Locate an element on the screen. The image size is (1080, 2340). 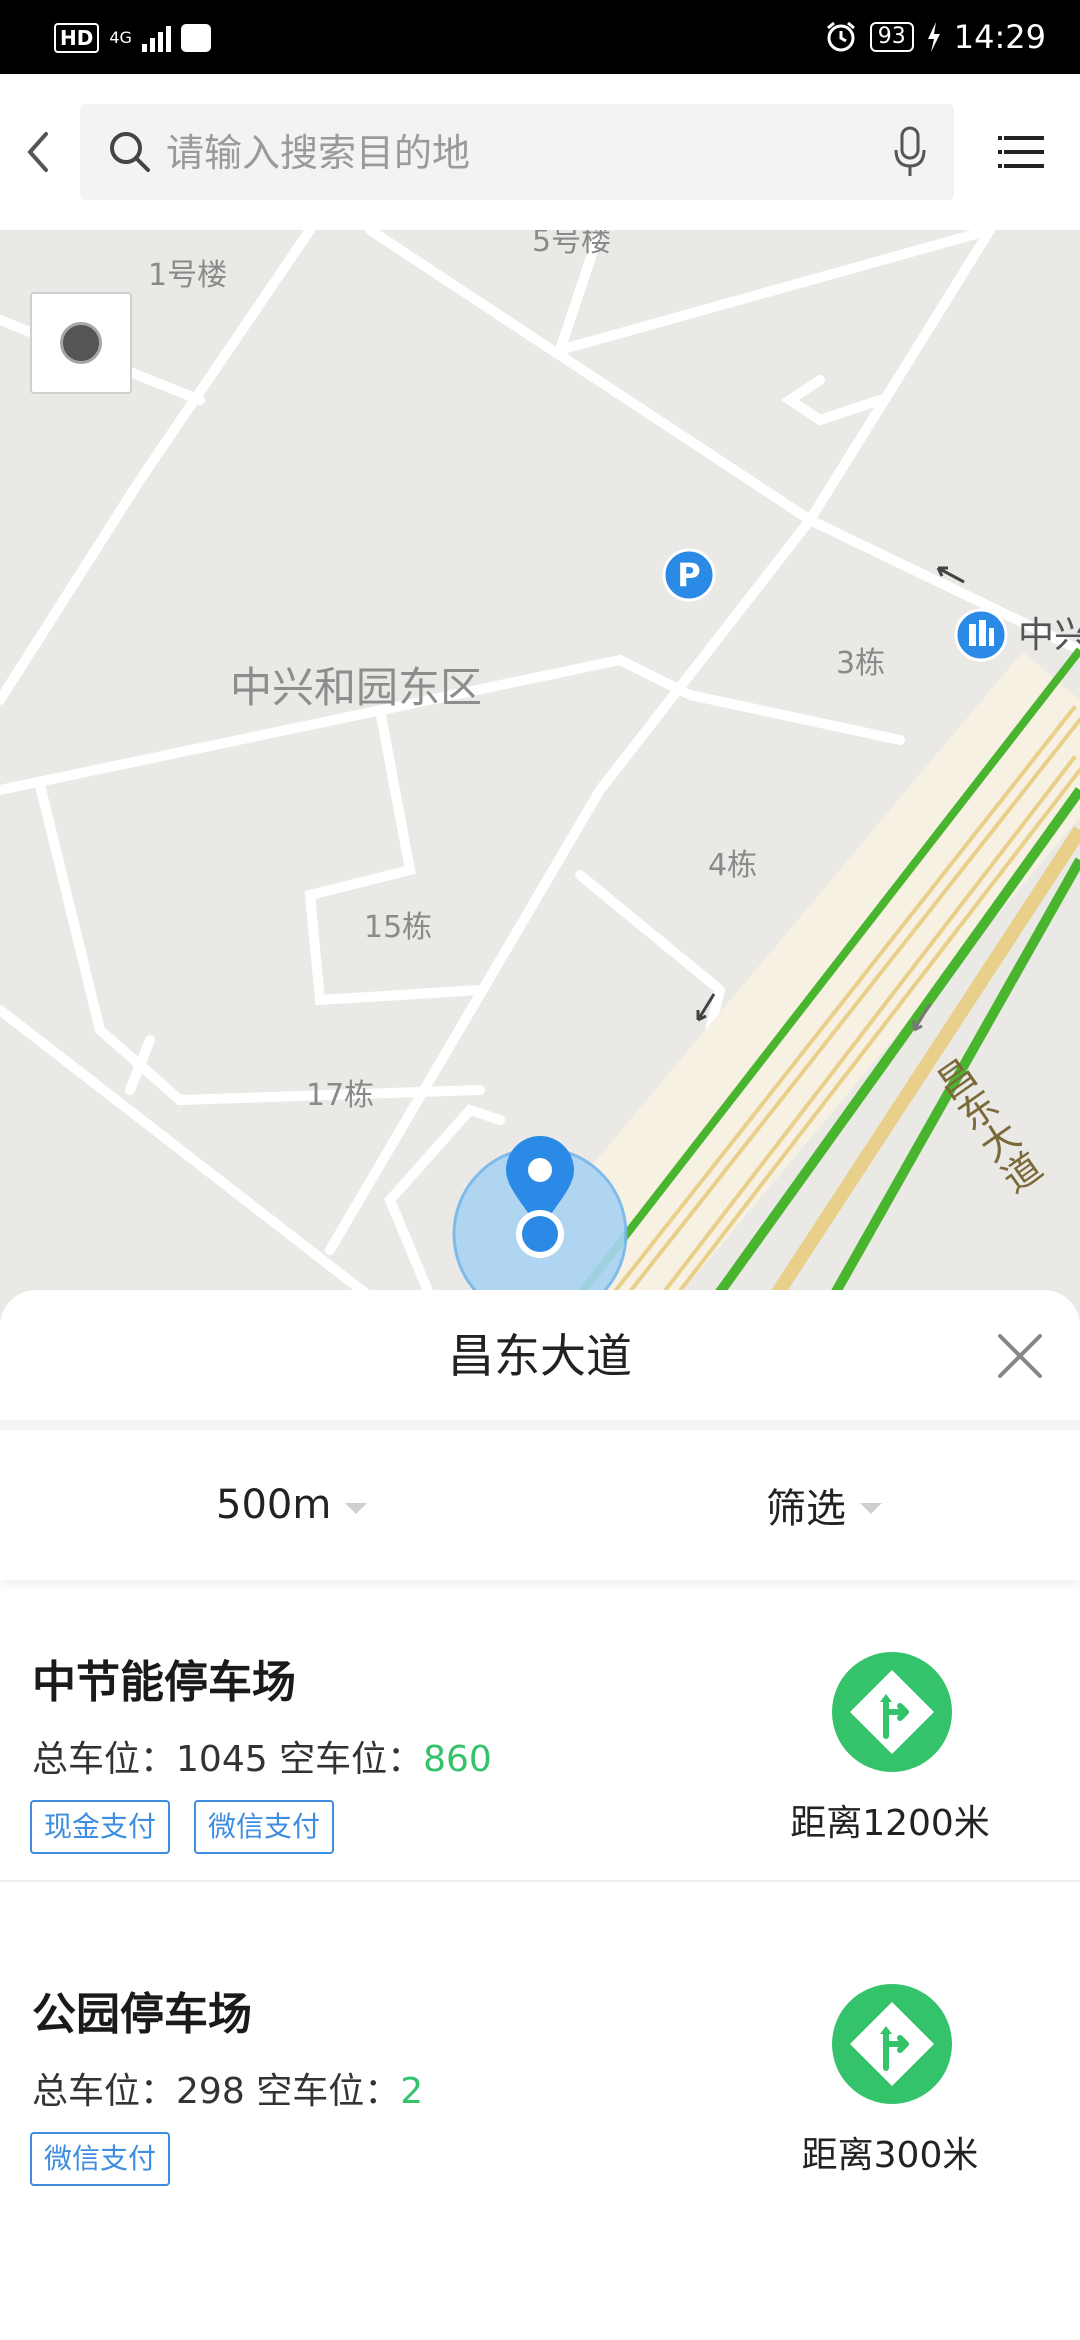
app-notification-icon is located at coordinates (195, 38).